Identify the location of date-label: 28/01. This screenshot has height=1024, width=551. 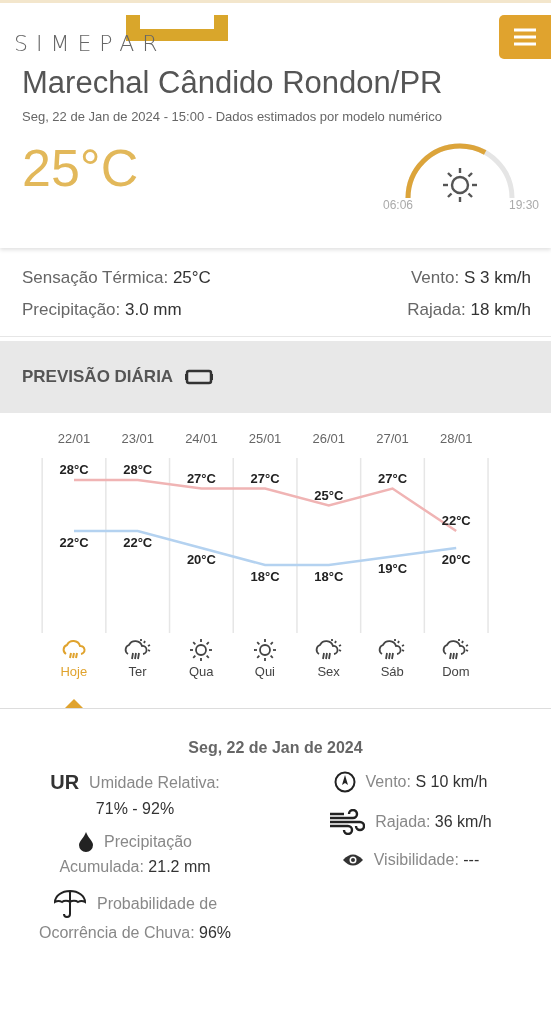
(456, 438).